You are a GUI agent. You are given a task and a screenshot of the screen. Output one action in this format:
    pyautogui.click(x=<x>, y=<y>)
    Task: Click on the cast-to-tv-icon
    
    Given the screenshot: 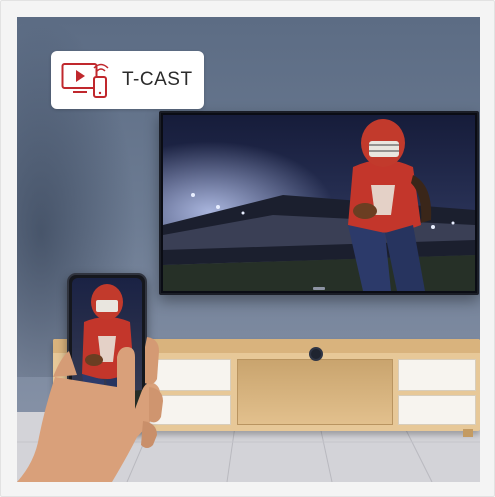 What is the action you would take?
    pyautogui.click(x=85, y=80)
    